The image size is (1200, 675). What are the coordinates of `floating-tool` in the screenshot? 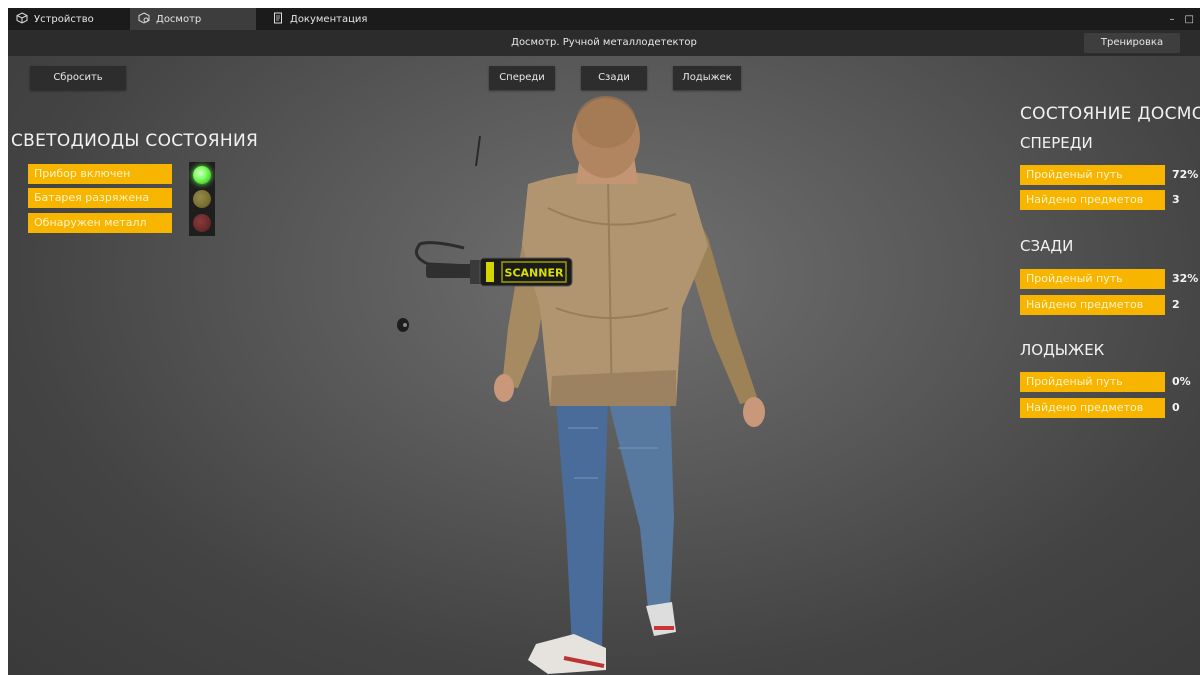 It's located at (478, 151).